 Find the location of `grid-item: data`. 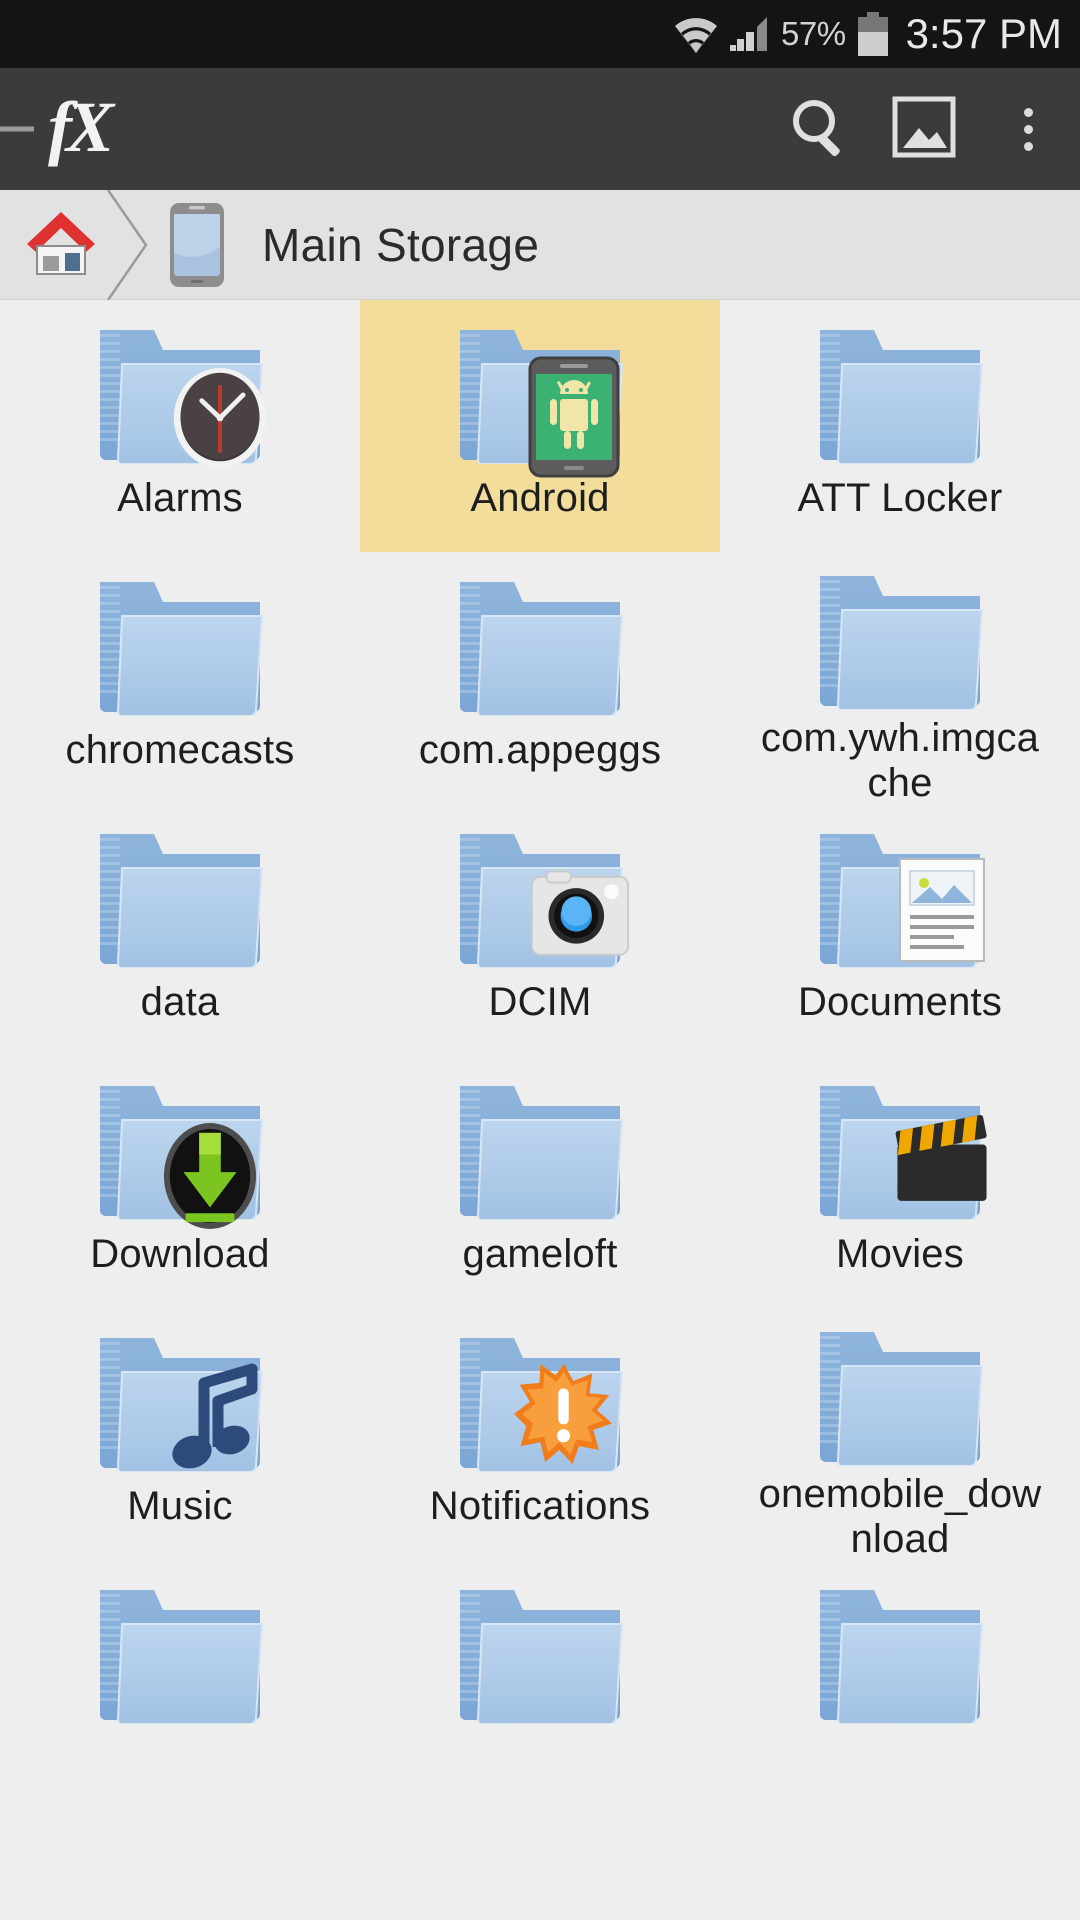

grid-item: data is located at coordinates (180, 930).